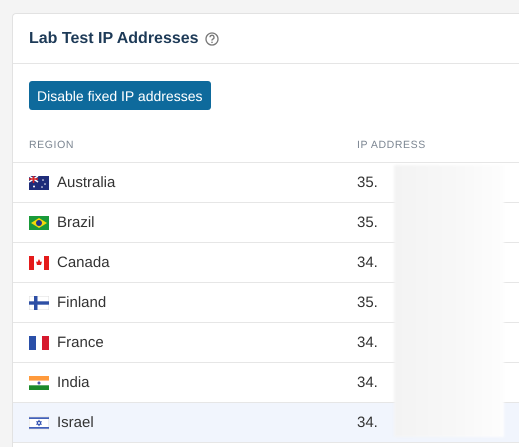 The width and height of the screenshot is (519, 447). What do you see at coordinates (391, 144) in the screenshot?
I see `column-header: IP ADDRESS` at bounding box center [391, 144].